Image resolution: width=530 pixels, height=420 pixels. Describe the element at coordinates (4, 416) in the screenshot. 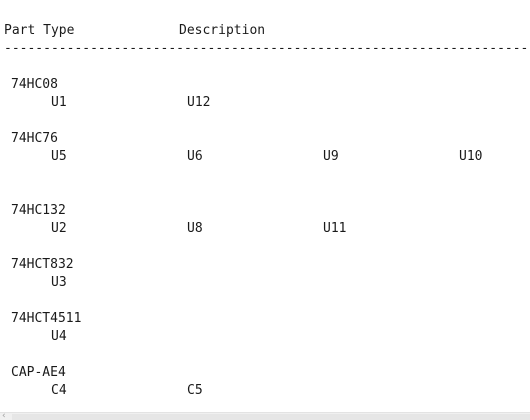

I see `chevron-left-icon: ‹` at that location.